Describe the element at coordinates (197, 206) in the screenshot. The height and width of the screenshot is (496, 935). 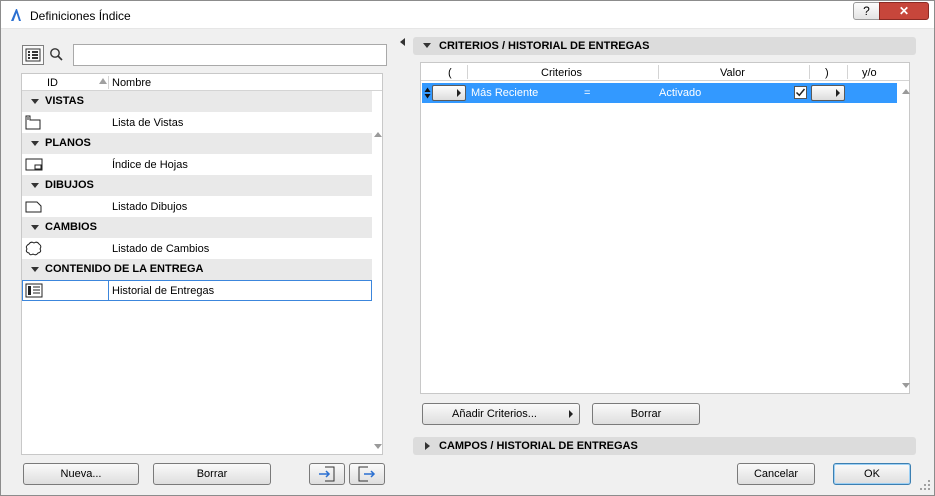
I see `list-item: Listado Dibujos` at that location.